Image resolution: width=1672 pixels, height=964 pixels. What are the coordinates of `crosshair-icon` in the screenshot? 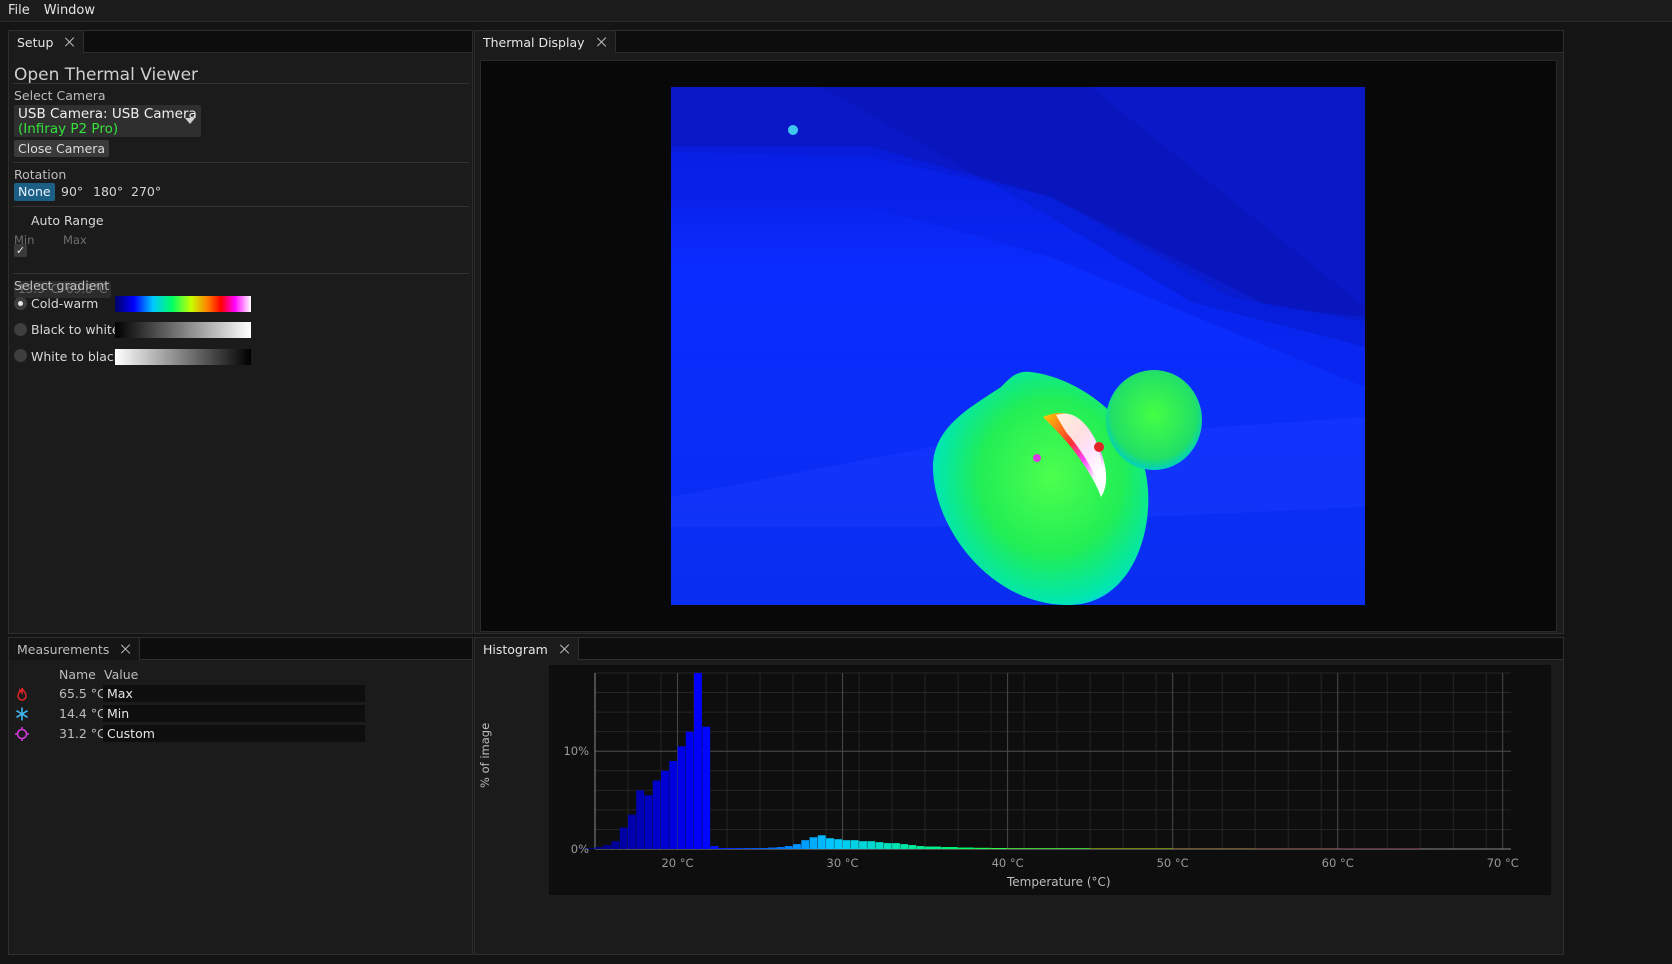 It's located at (22, 734).